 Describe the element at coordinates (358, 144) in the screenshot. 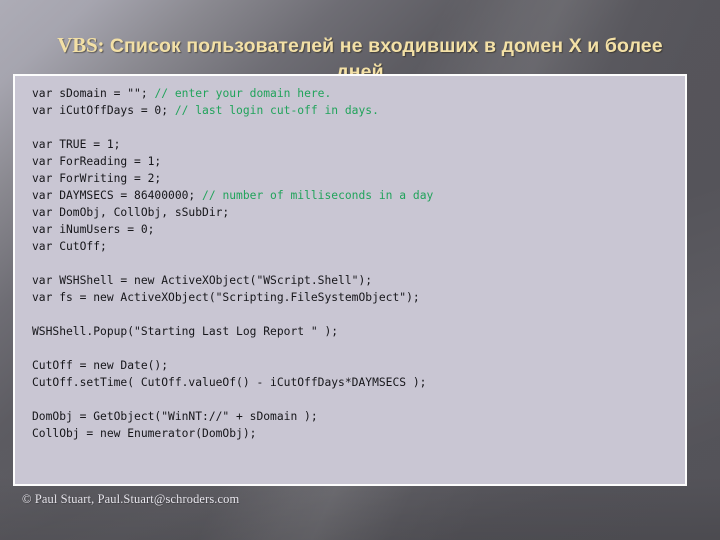

I see `code-line: var TRUE = 1;` at that location.